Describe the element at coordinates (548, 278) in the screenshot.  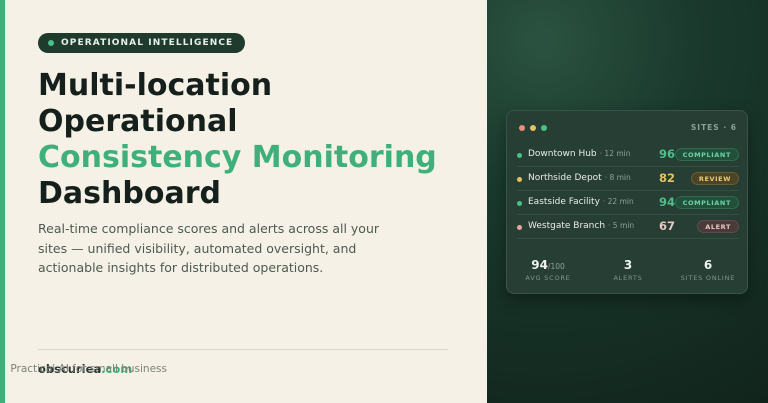
I see `stat-label: AVG SCORE` at that location.